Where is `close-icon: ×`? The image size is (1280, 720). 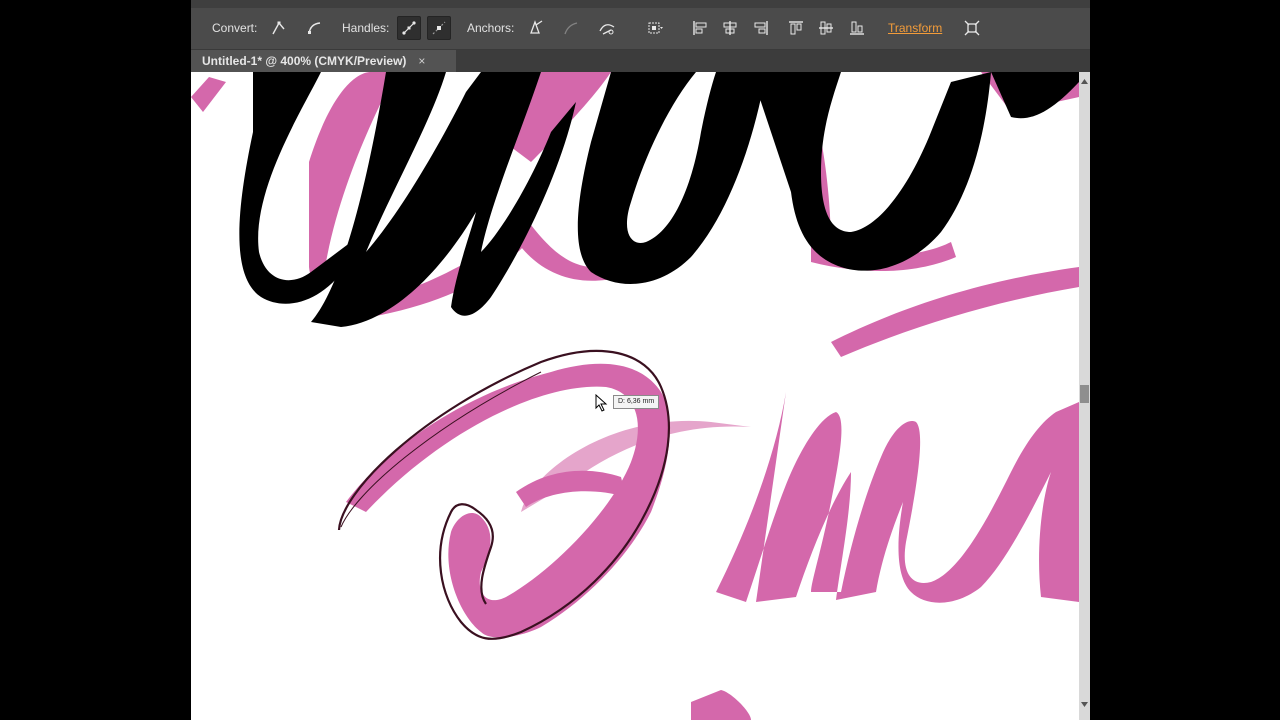 close-icon: × is located at coordinates (421, 61).